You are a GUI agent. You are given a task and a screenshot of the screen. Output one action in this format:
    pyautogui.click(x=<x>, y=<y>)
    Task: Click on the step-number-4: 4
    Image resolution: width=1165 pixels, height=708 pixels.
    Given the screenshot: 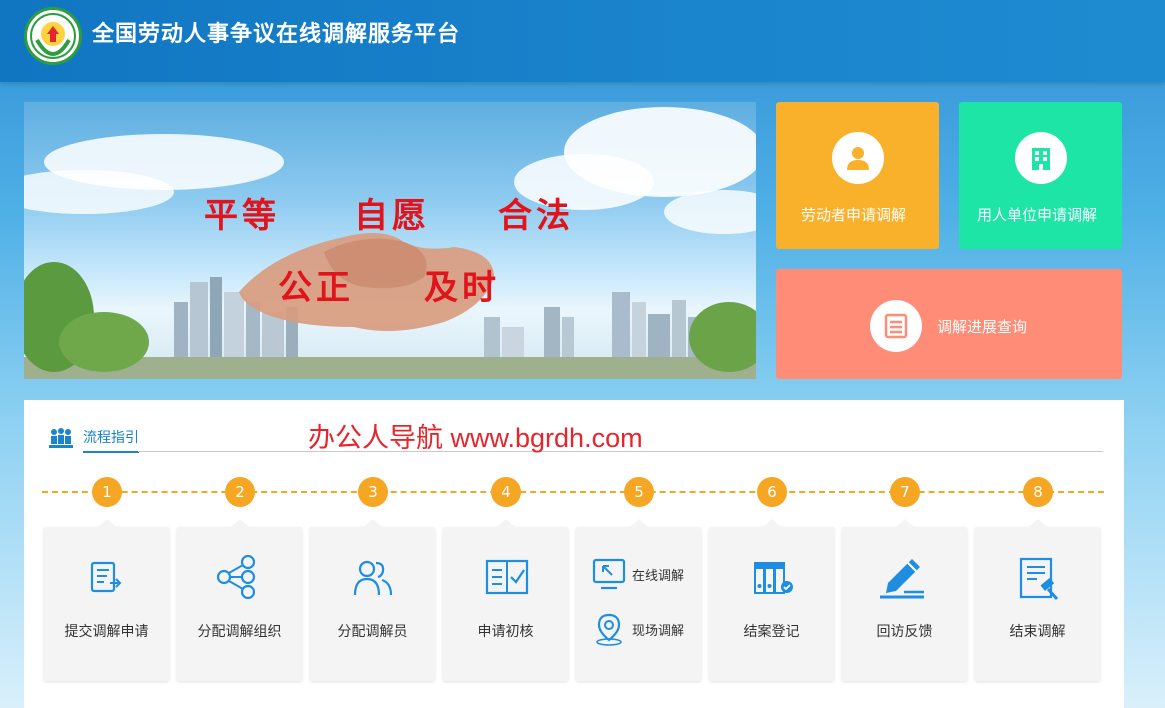 What is the action you would take?
    pyautogui.click(x=506, y=492)
    